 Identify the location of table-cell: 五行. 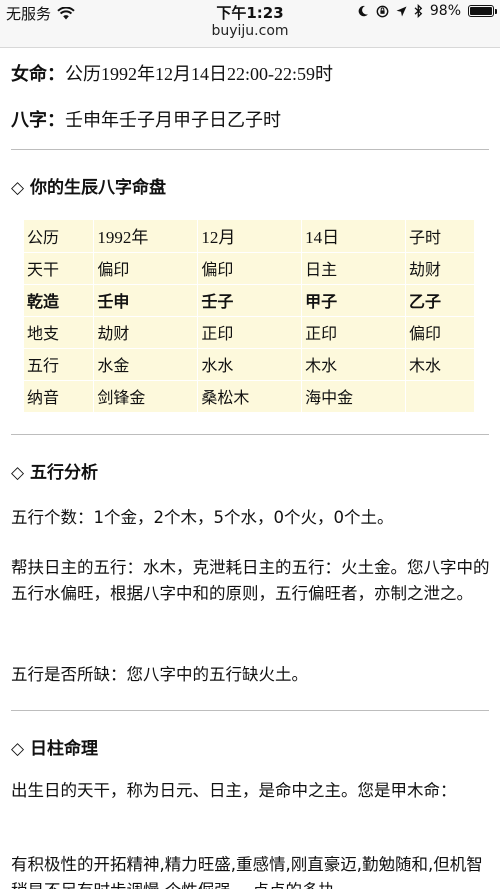
(59, 364).